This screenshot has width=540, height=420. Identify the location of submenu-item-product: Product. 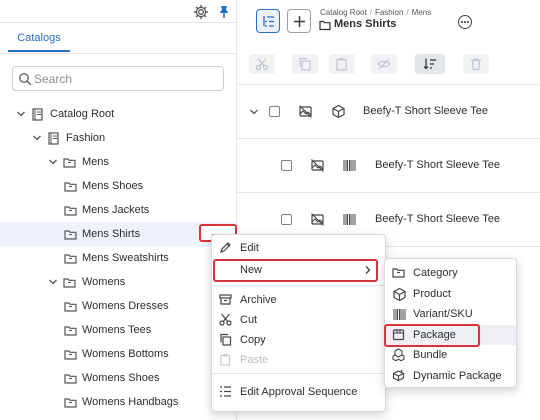
(450, 294).